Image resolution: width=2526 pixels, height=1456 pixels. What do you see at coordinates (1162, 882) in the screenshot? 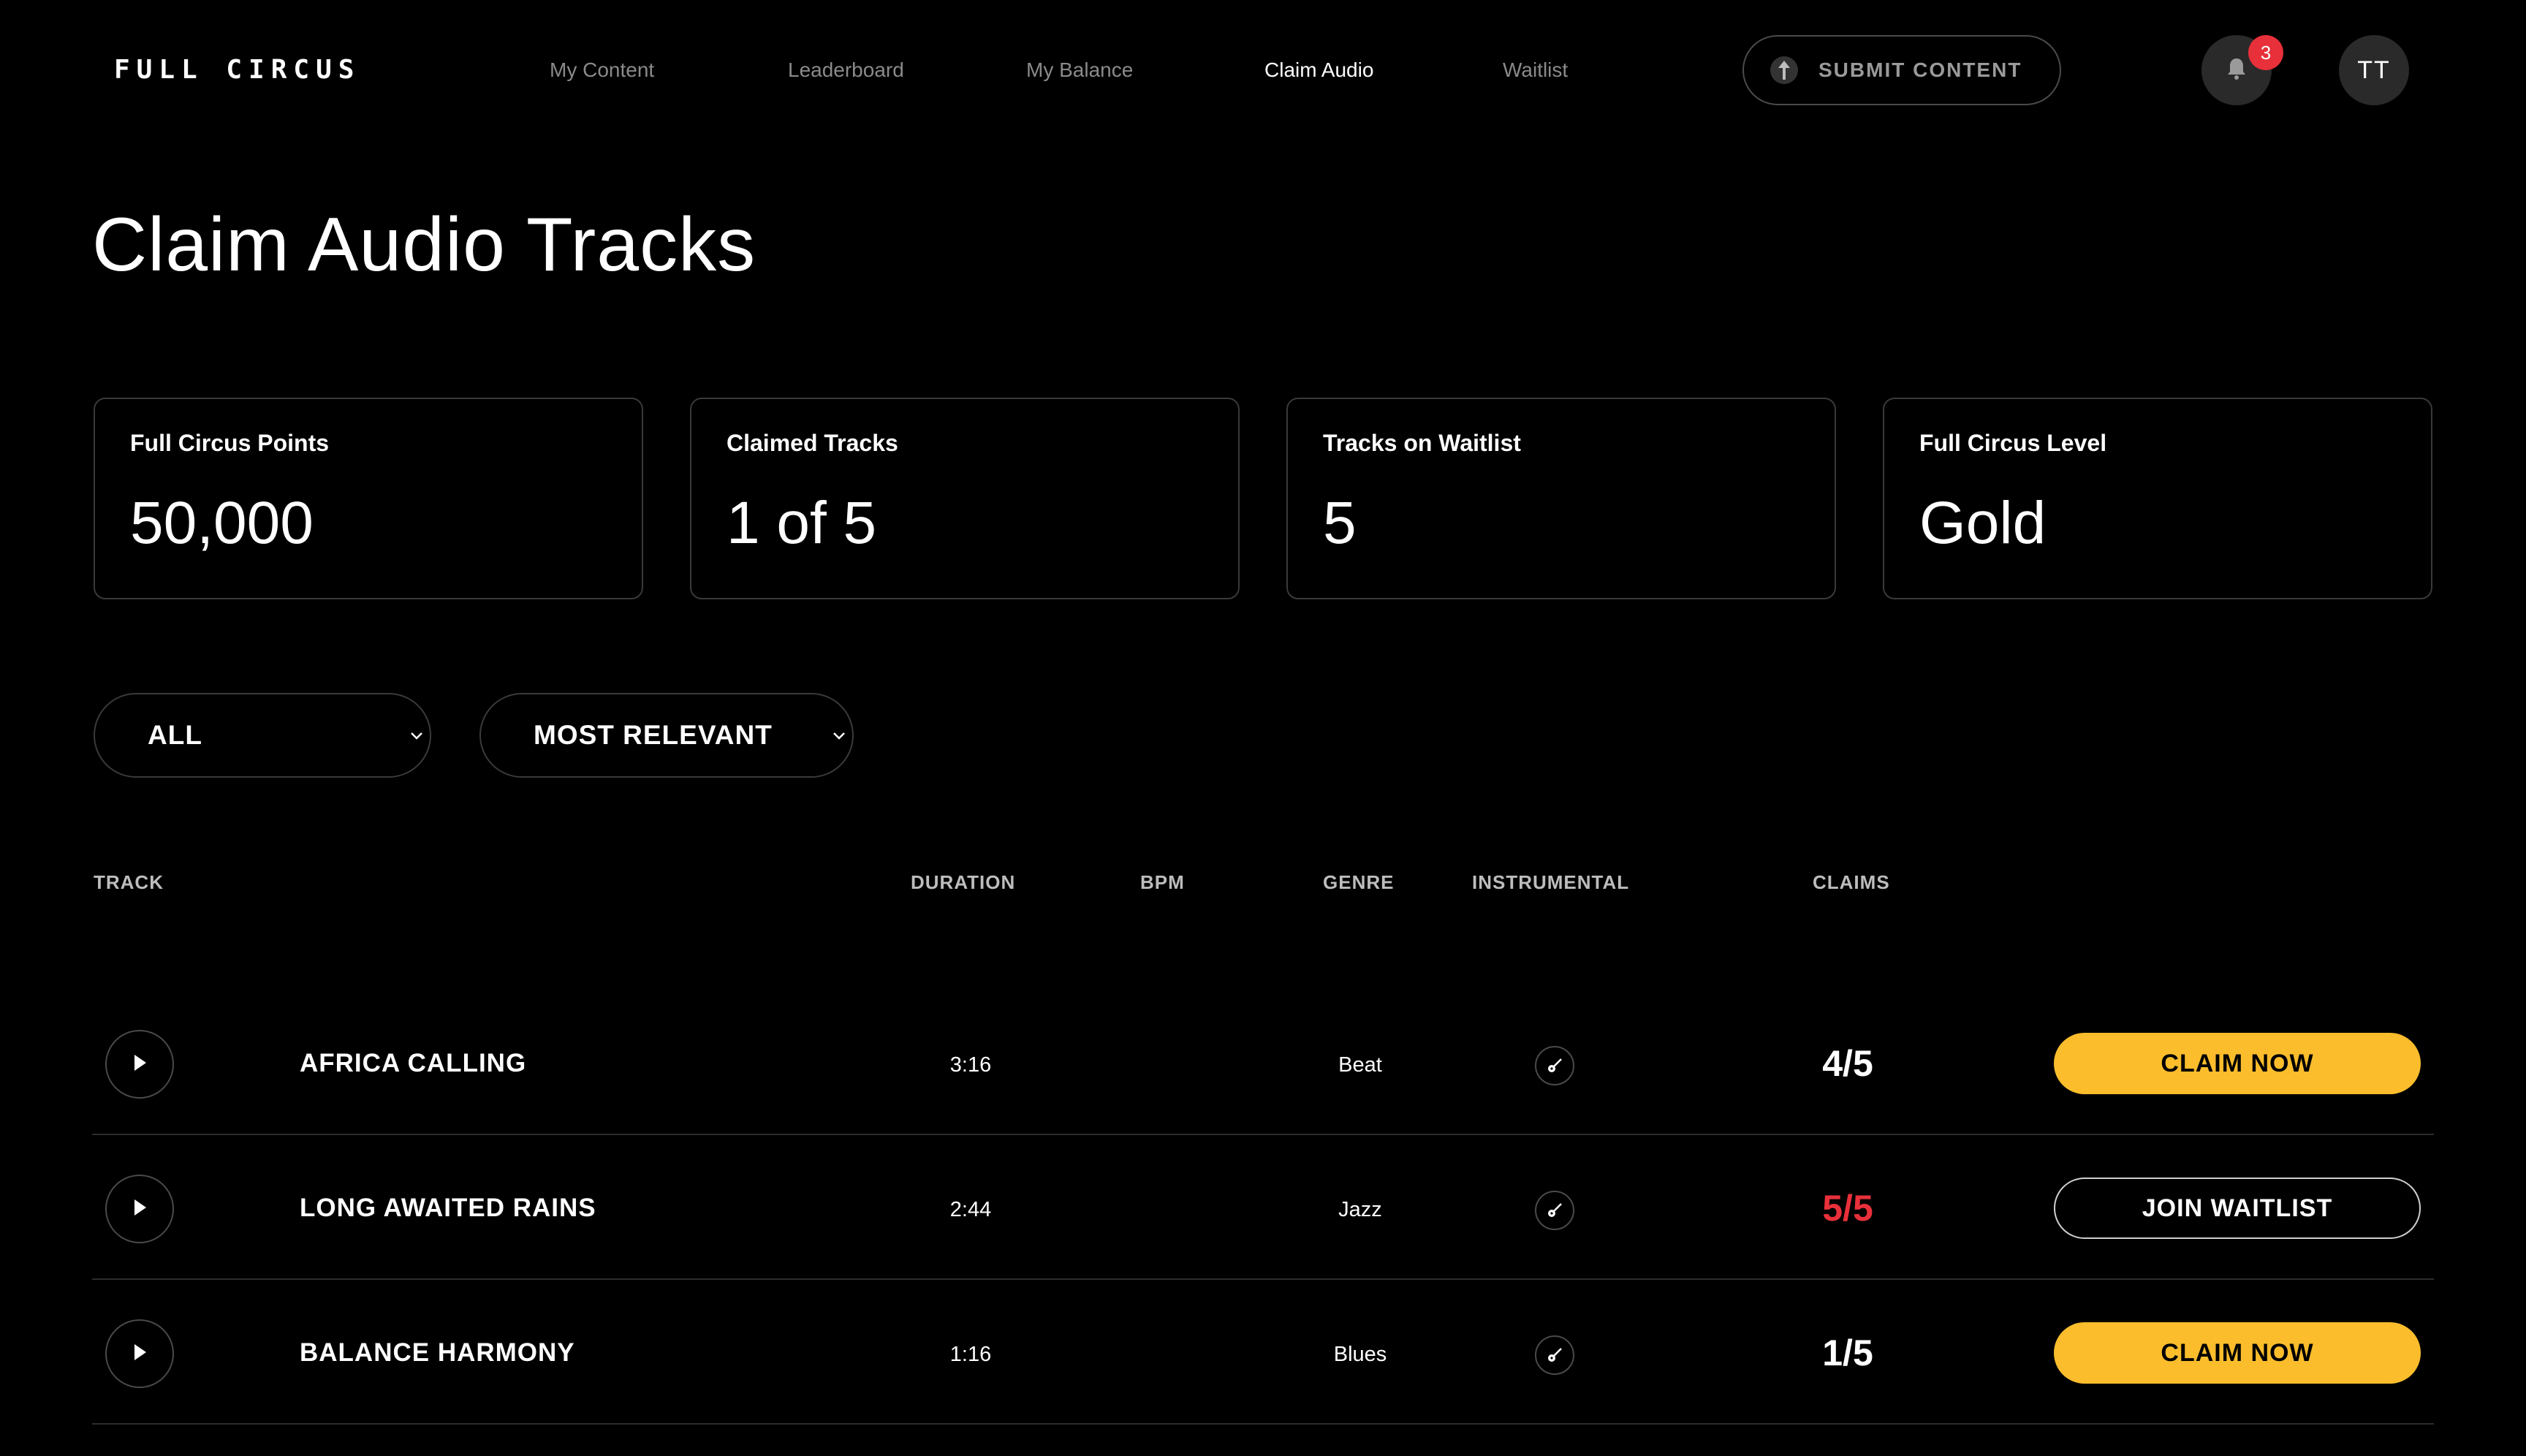
I see `column-header-bpm: BPM` at bounding box center [1162, 882].